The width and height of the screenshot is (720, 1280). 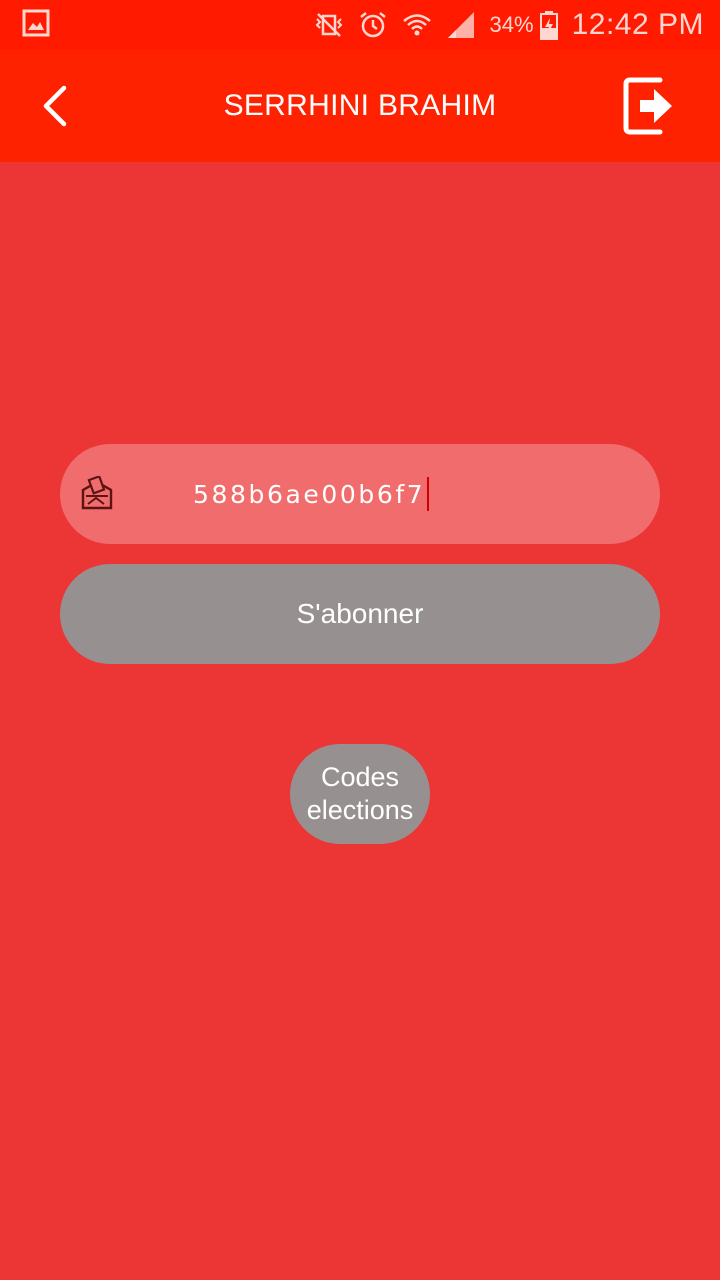 I want to click on clock-time: 12:42 PM, so click(x=637, y=24).